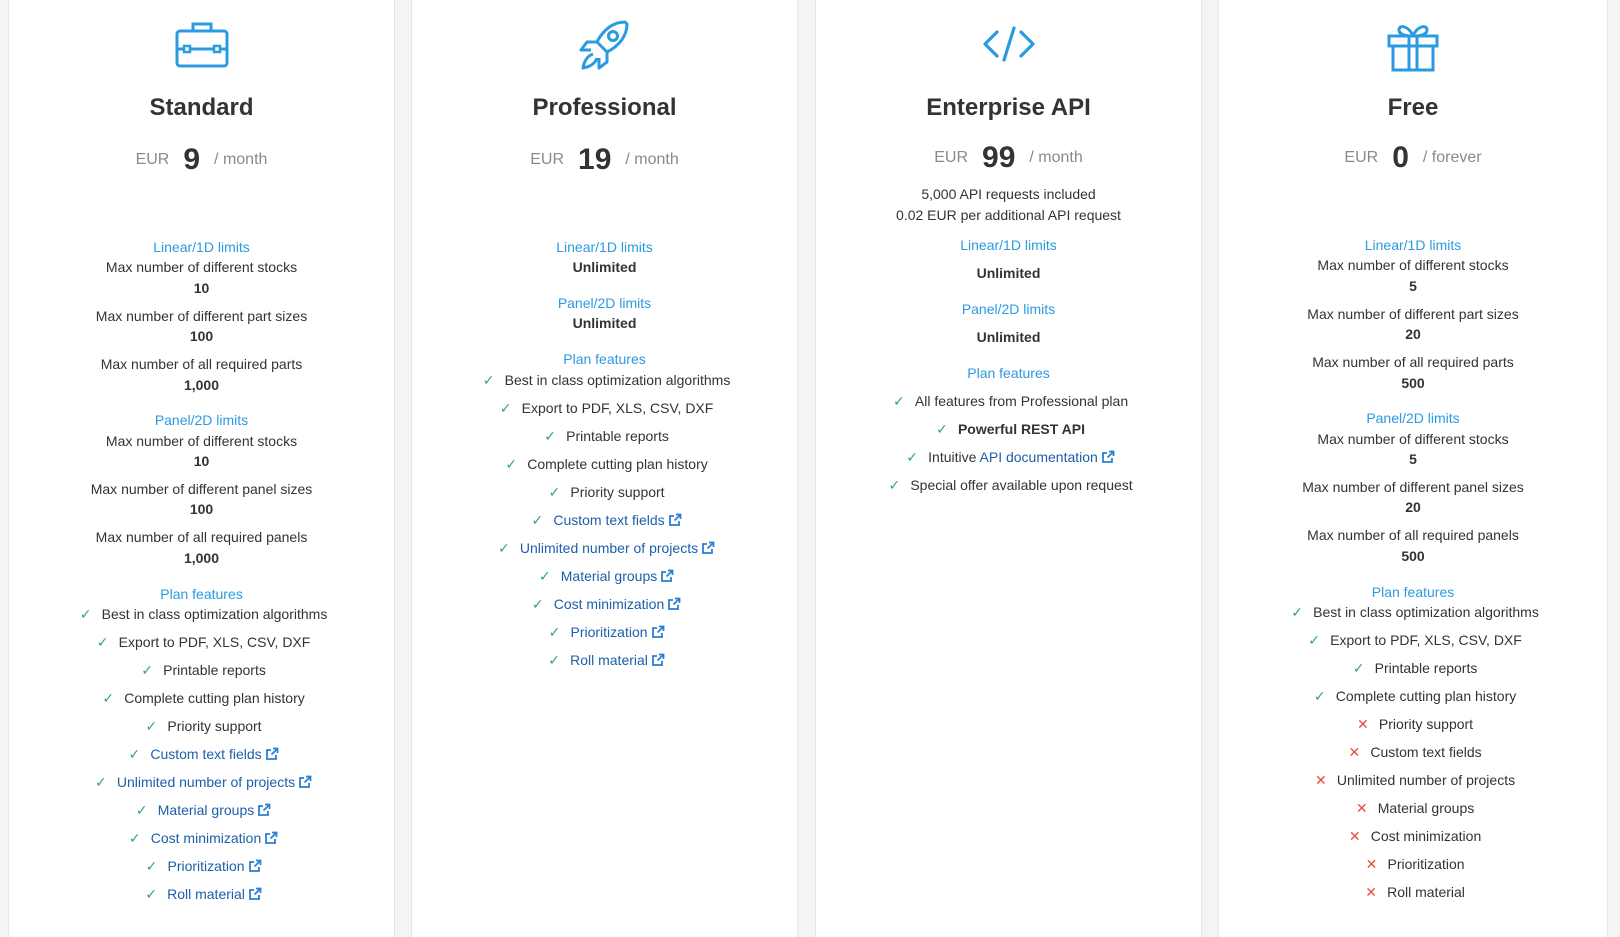 The image size is (1620, 937). What do you see at coordinates (201, 160) in the screenshot?
I see `price: EUR 9 / month` at bounding box center [201, 160].